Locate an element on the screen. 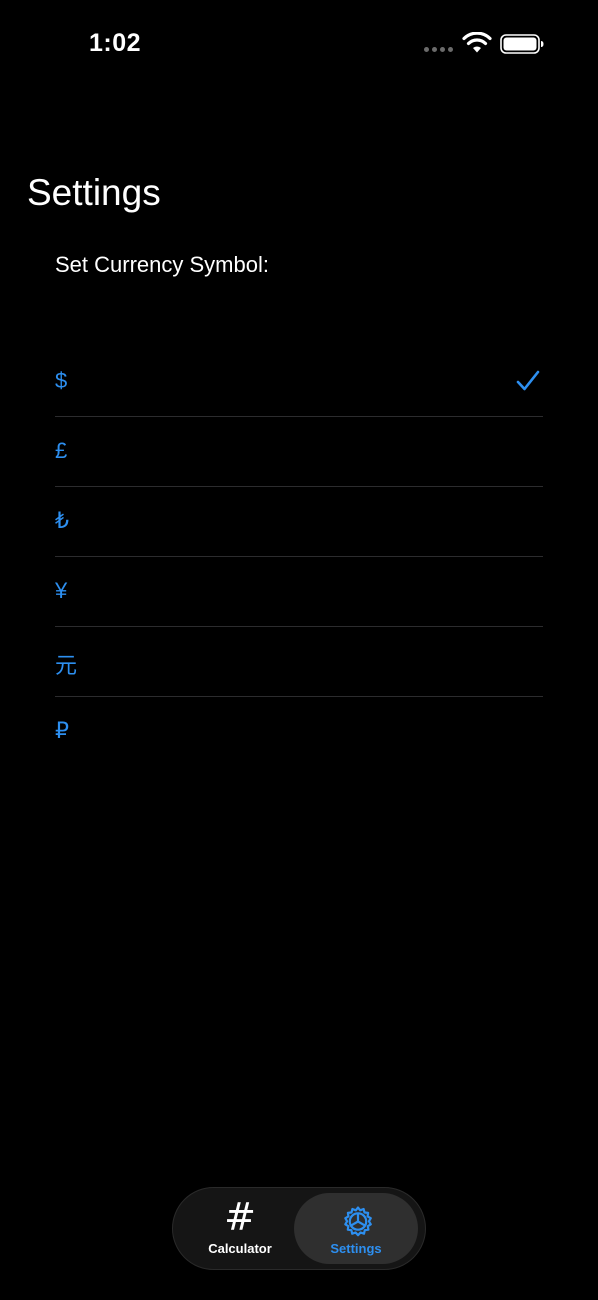 The height and width of the screenshot is (1300, 598). currency-row-yen: ¥ is located at coordinates (299, 592).